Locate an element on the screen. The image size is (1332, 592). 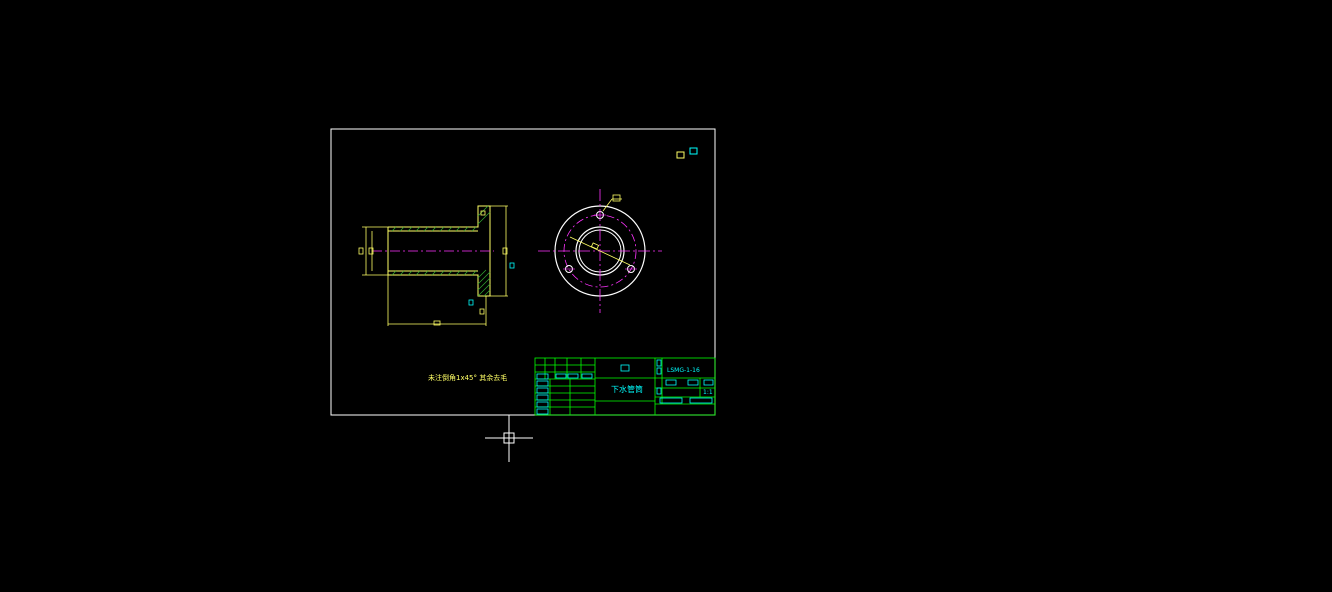
scale-label: 1:1 is located at coordinates (708, 392).